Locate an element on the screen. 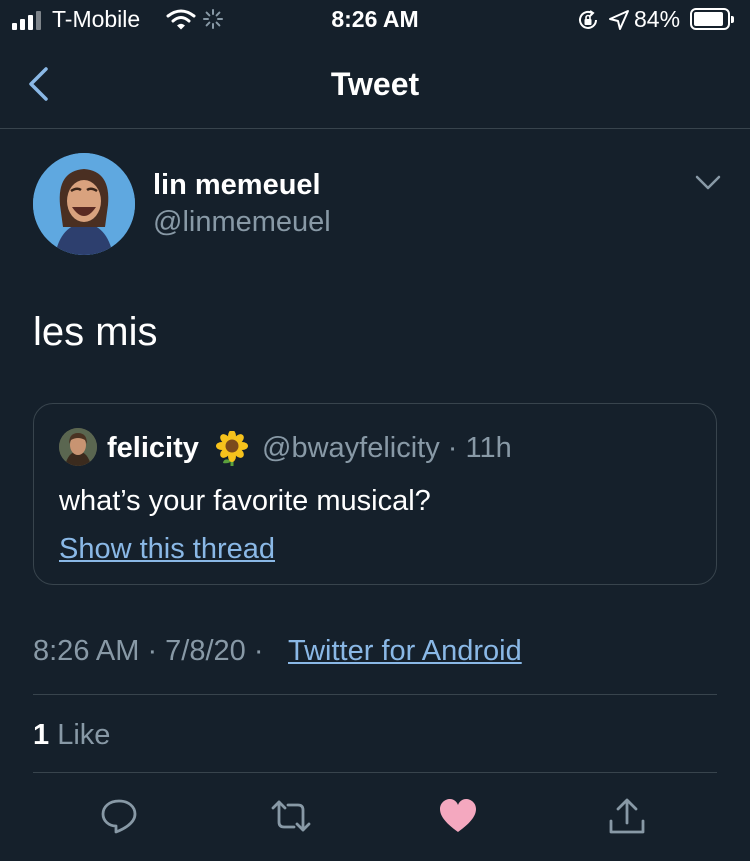 Image resolution: width=750 pixels, height=861 pixels. reply-icon is located at coordinates (119, 816).